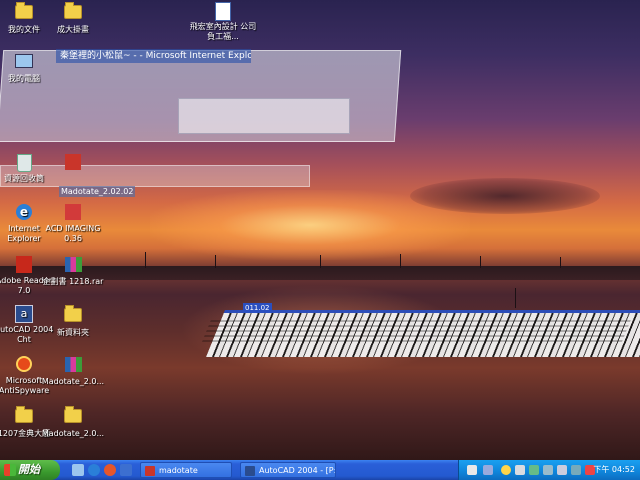 Image resolution: width=640 pixels, height=480 pixels. Describe the element at coordinates (534, 470) in the screenshot. I see `security-icon` at that location.